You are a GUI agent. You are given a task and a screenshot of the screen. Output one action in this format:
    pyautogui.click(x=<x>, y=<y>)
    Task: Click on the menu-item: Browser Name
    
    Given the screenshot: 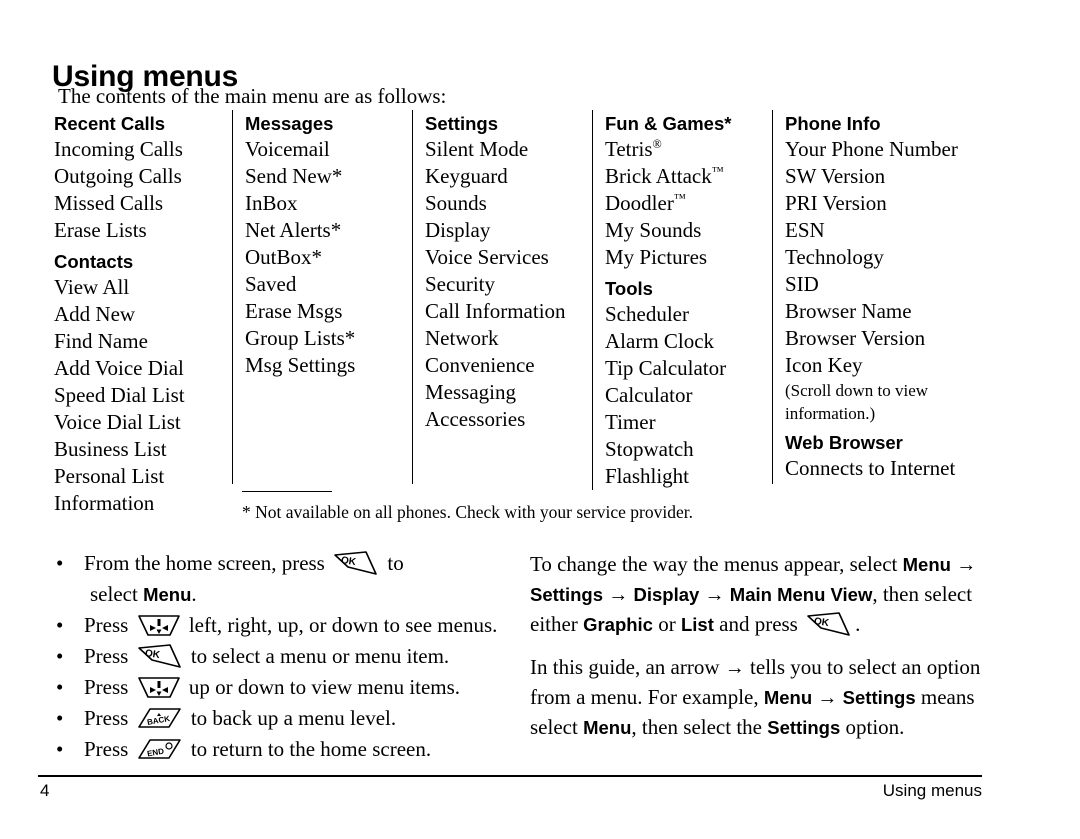 What is the action you would take?
    pyautogui.click(x=848, y=311)
    